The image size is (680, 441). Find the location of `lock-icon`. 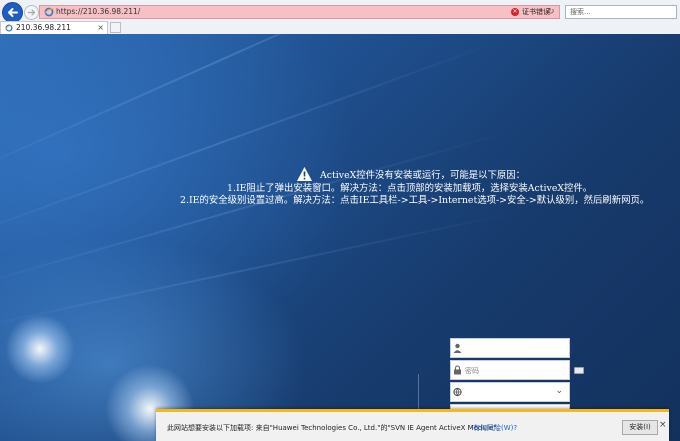

lock-icon is located at coordinates (457, 370).